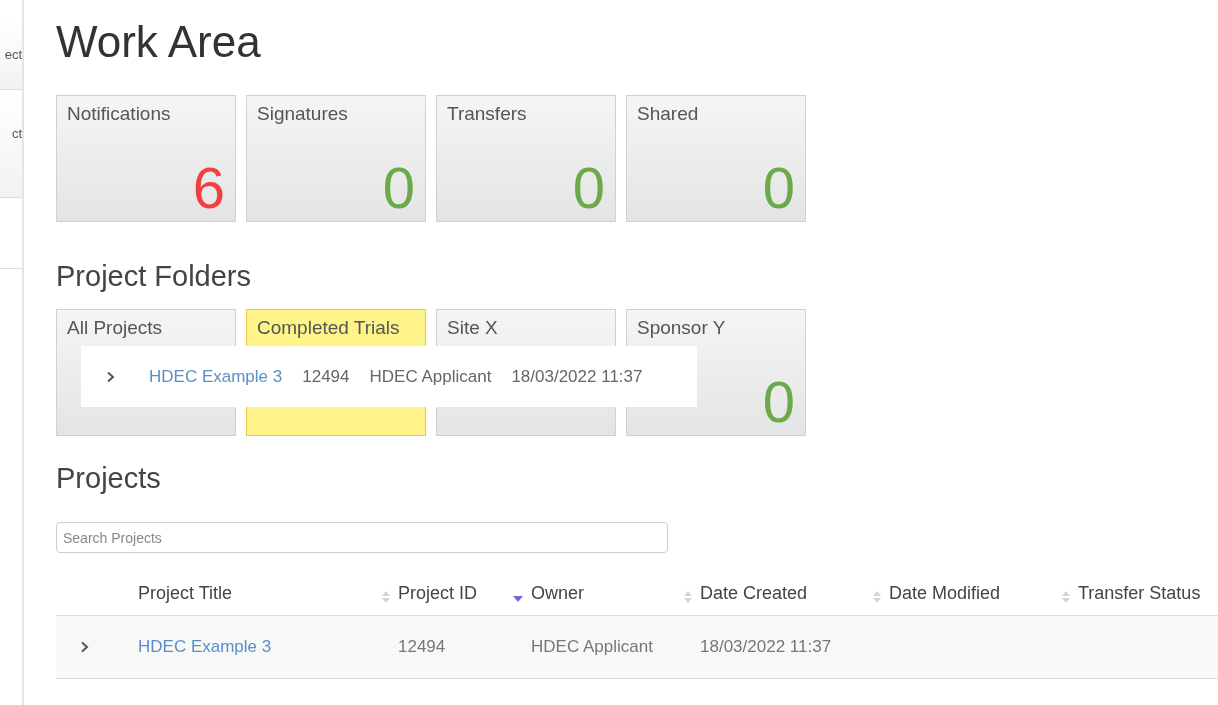 The image size is (1218, 705). I want to click on project-id: 12494, so click(326, 376).